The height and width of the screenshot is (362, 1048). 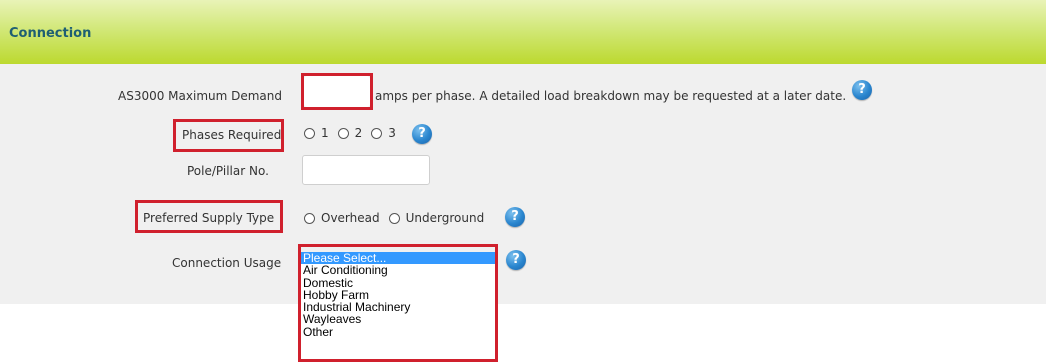 I want to click on supply-option-overhead: Overhead, so click(x=342, y=218).